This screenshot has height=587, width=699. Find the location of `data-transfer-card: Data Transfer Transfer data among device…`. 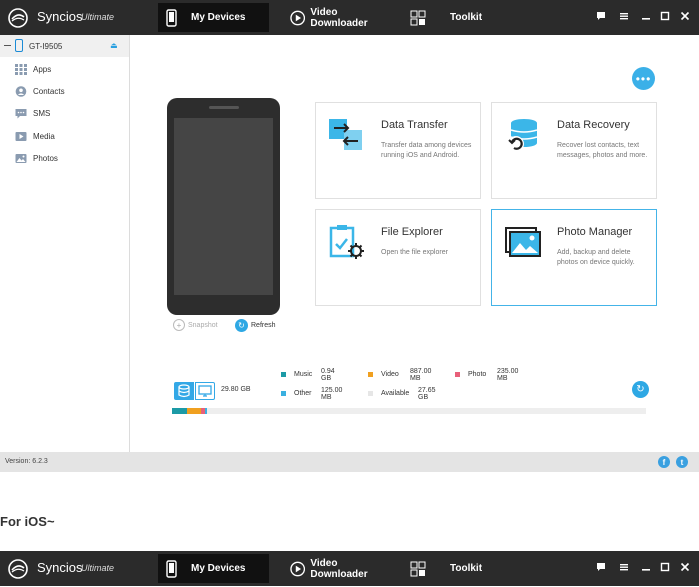

data-transfer-card: Data Transfer Transfer data among device… is located at coordinates (398, 150).